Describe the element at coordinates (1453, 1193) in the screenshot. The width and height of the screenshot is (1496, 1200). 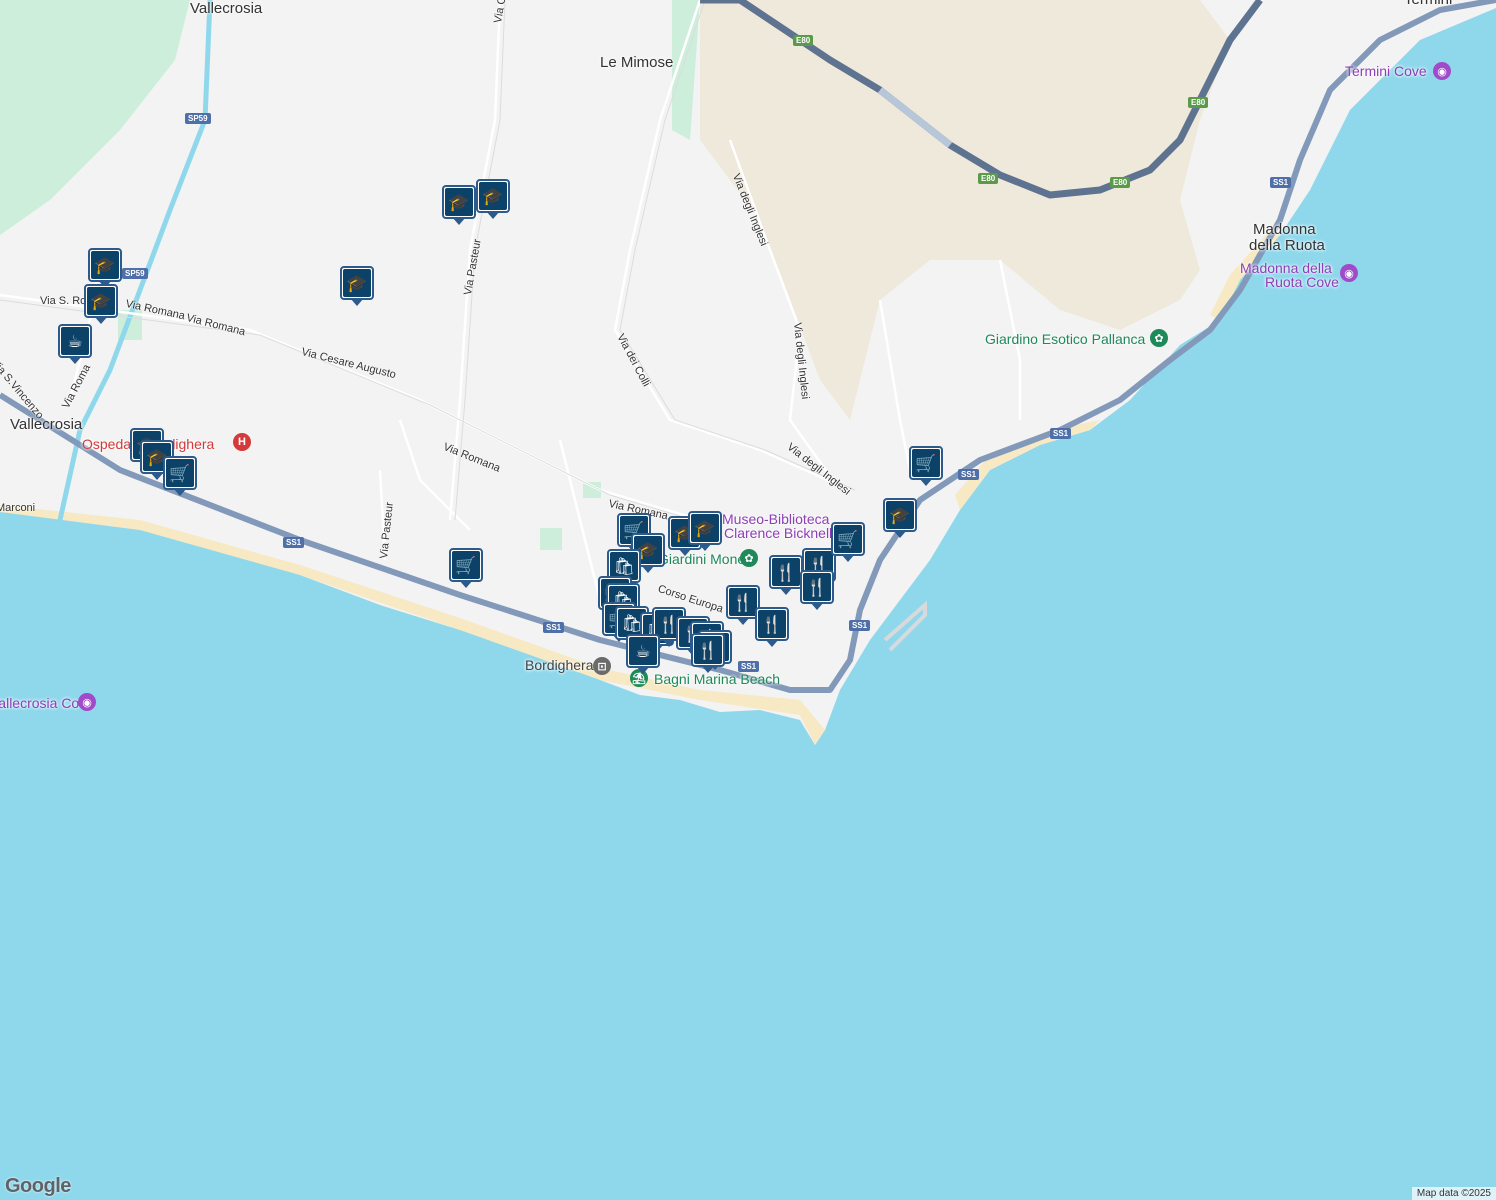
I see `map-attribution: Map data ©2025` at that location.